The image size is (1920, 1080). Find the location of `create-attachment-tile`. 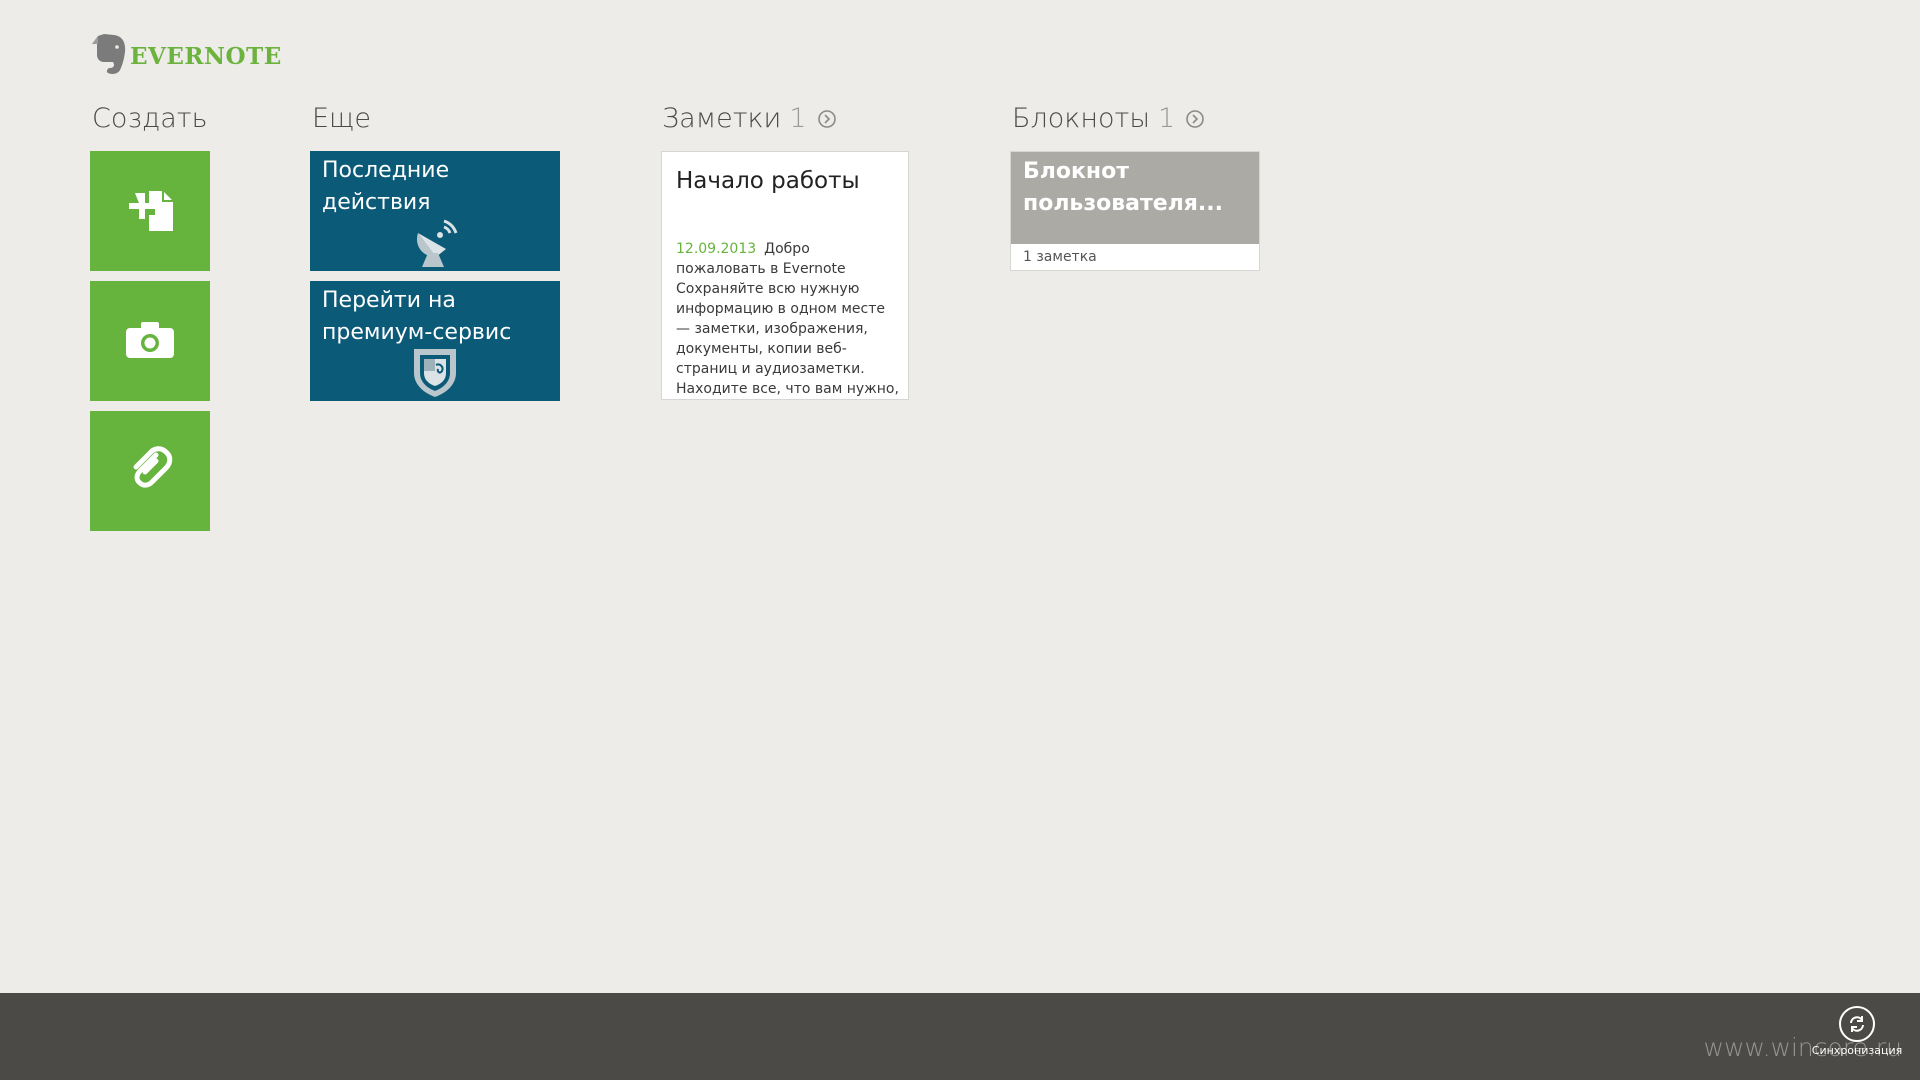

create-attachment-tile is located at coordinates (150, 471).